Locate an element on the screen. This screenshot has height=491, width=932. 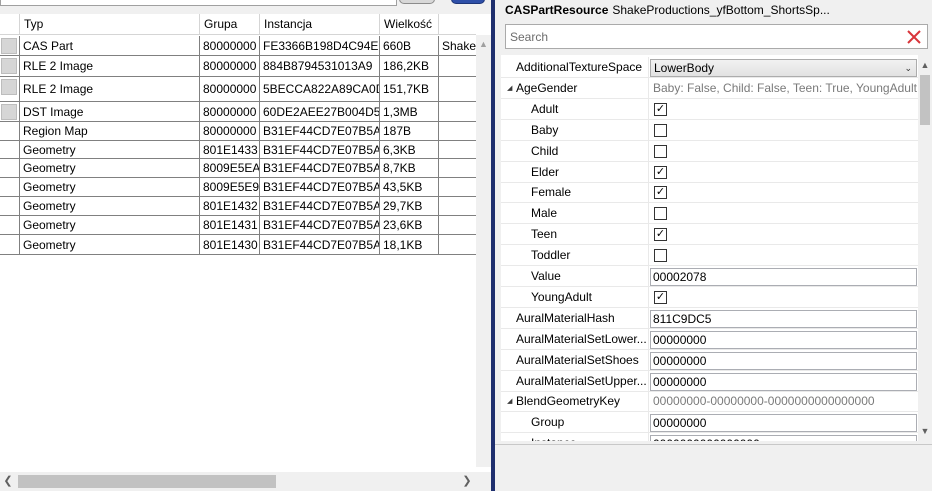
property-label-text: Group is located at coordinates (548, 422).